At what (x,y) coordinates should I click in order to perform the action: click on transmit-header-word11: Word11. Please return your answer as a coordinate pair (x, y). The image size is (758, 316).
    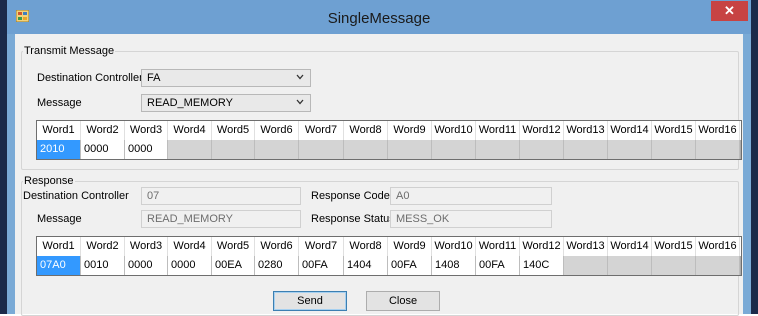
    Looking at the image, I should click on (498, 130).